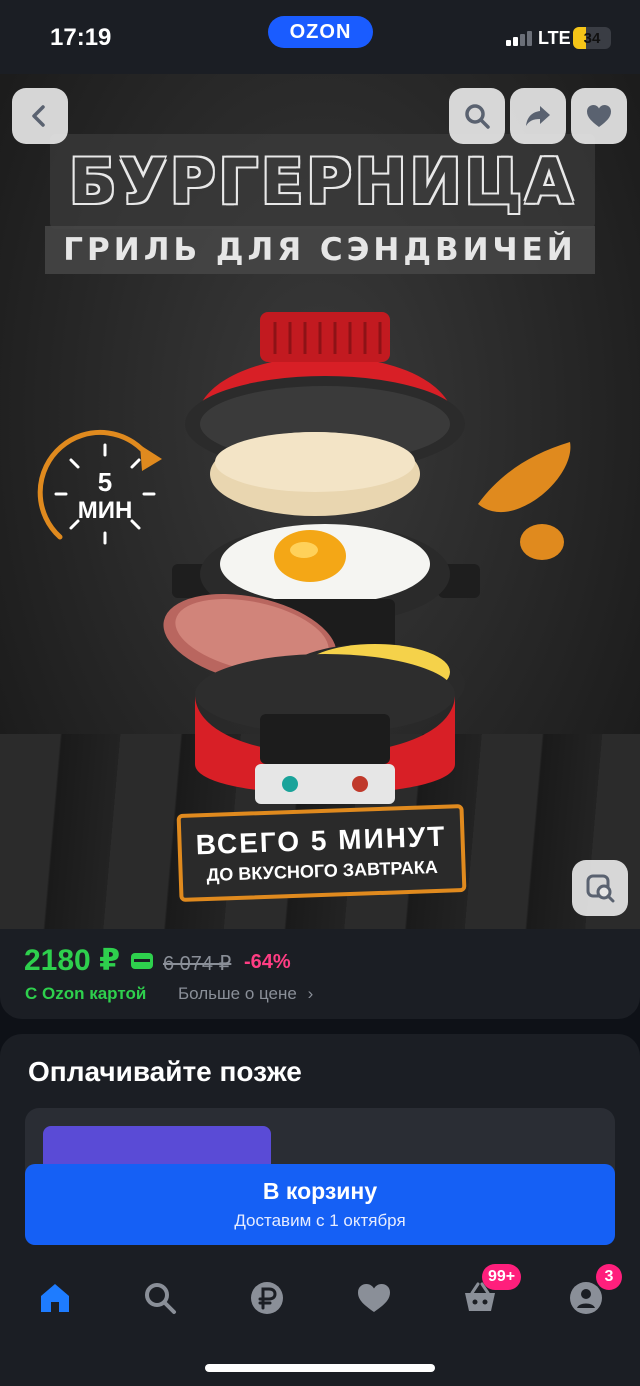 The image size is (640, 1386). I want to click on add-to-cart-button: В корзину Доставим с 1 октября, so click(320, 1204).